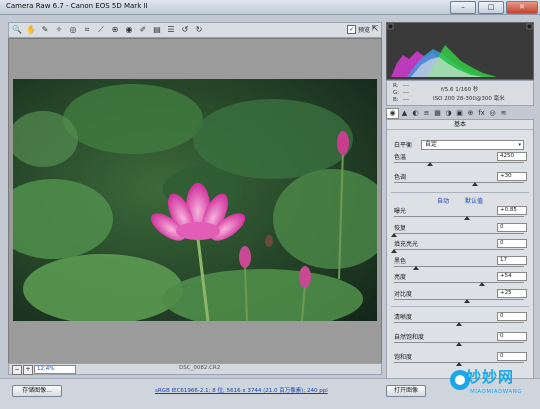 The height and width of the screenshot is (409, 540). I want to click on tab-effects: ▣, so click(459, 113).